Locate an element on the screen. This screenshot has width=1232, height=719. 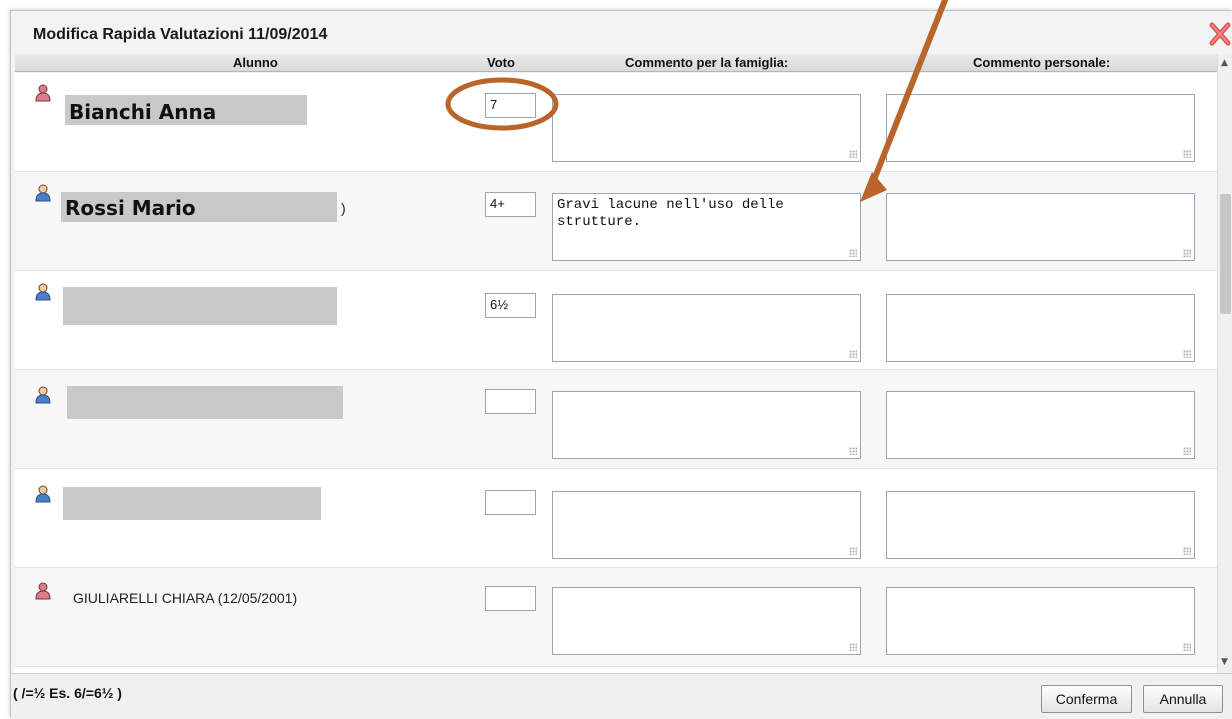
grade-input: 7 is located at coordinates (510, 105).